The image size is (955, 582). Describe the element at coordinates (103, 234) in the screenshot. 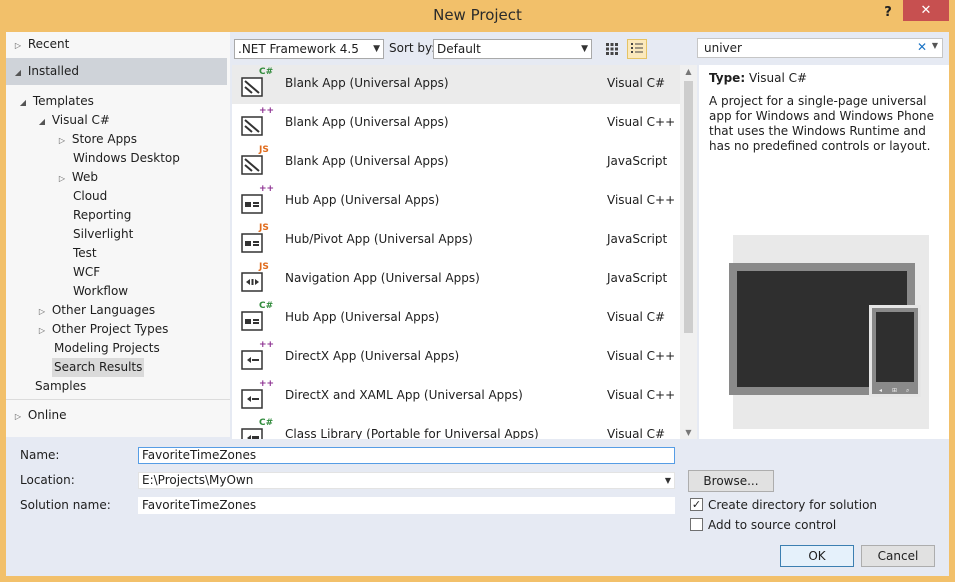

I see `tree-item-silverlight: Silverlight` at that location.